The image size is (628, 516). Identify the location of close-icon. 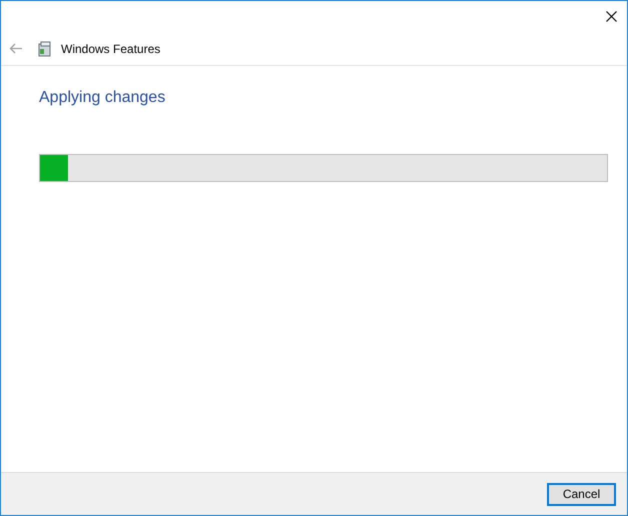
(611, 16).